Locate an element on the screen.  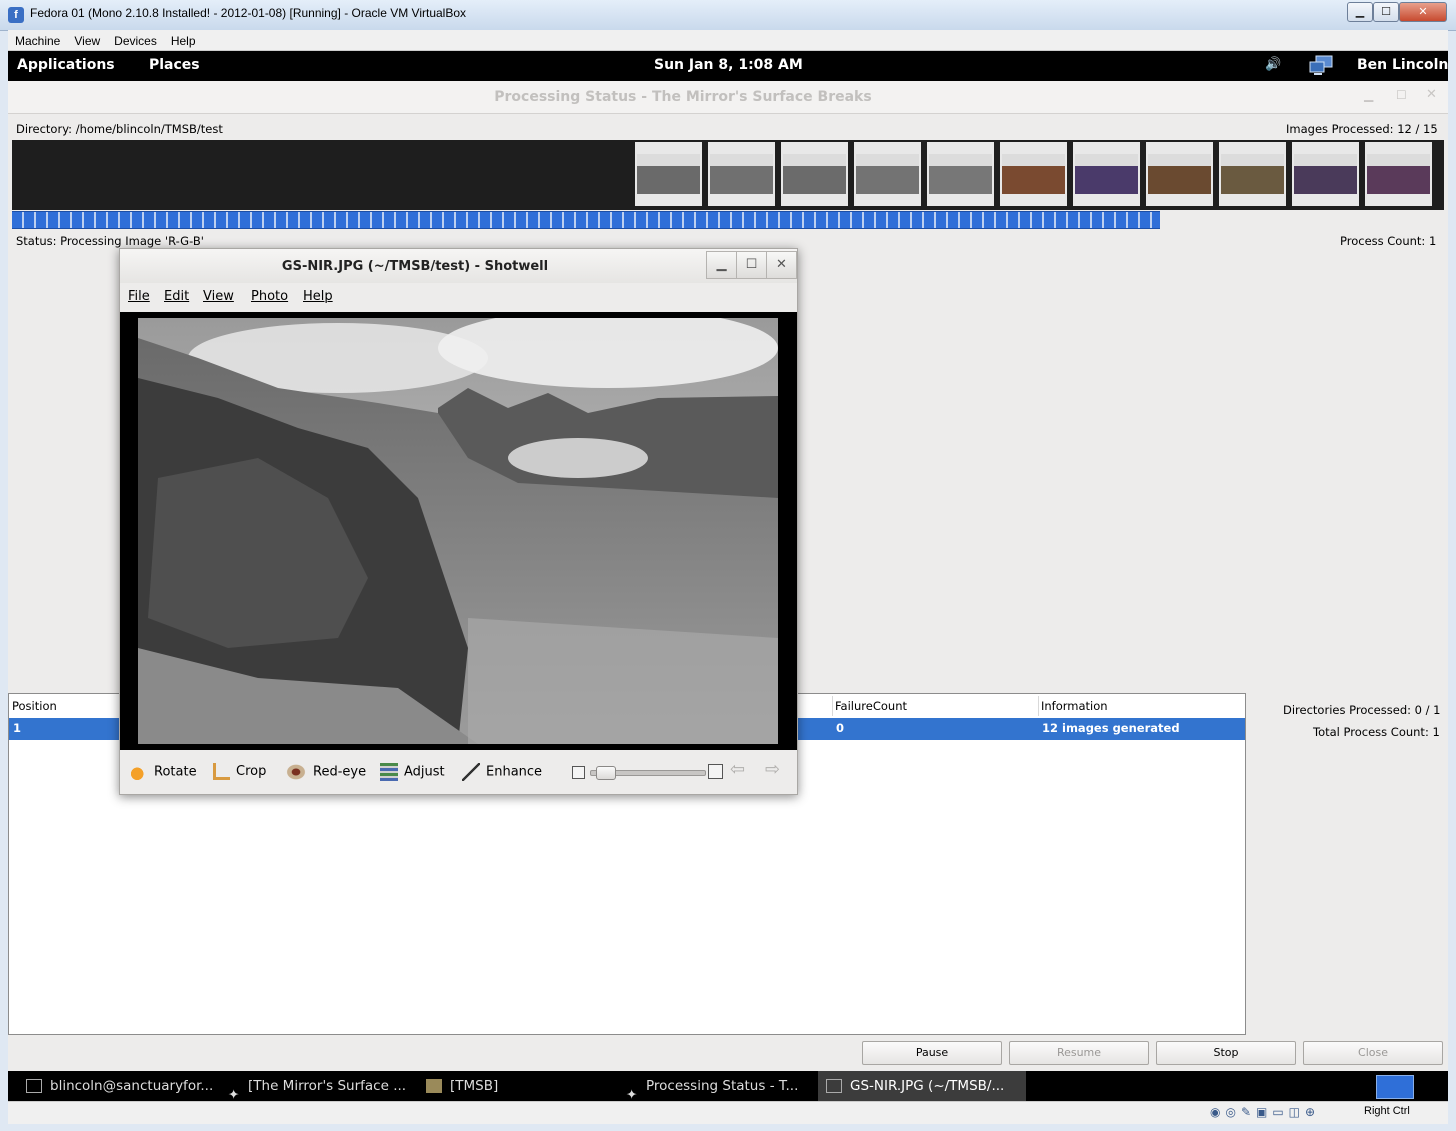
stop-button: Stop is located at coordinates (1226, 1053).